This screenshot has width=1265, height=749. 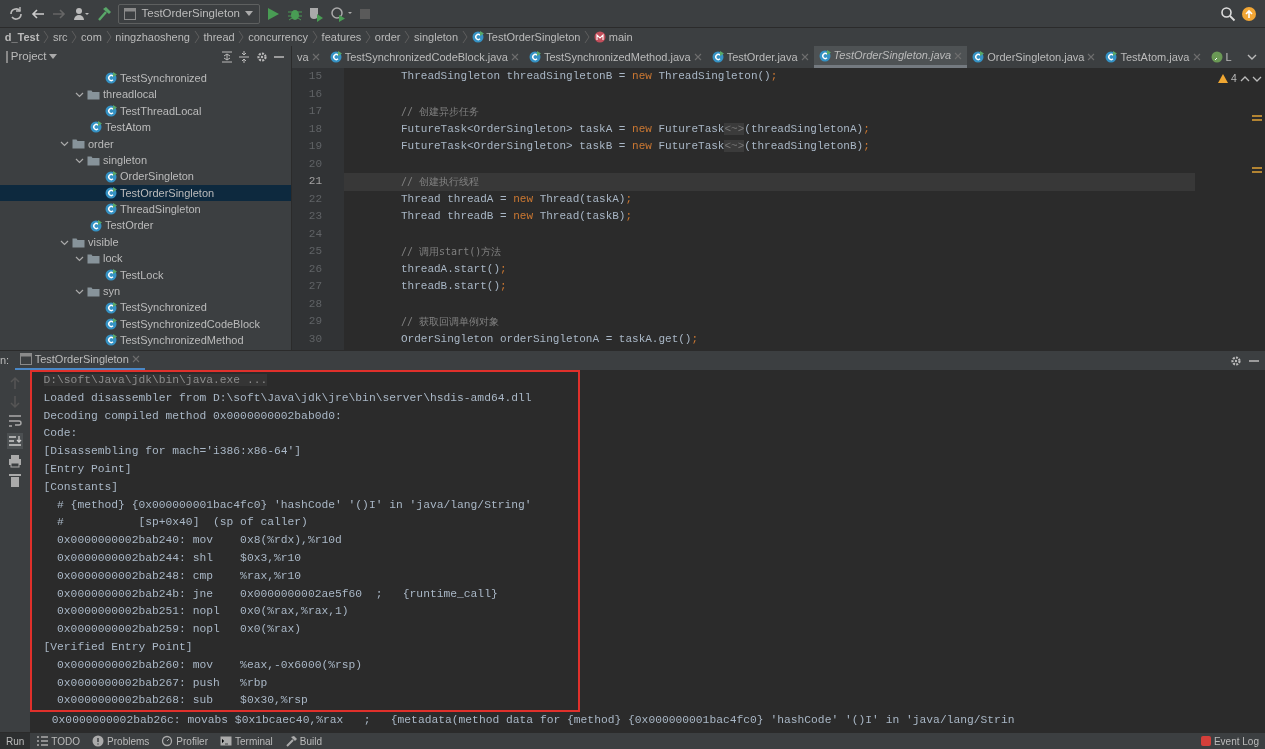 I want to click on sync-icon, so click(x=16, y=13).